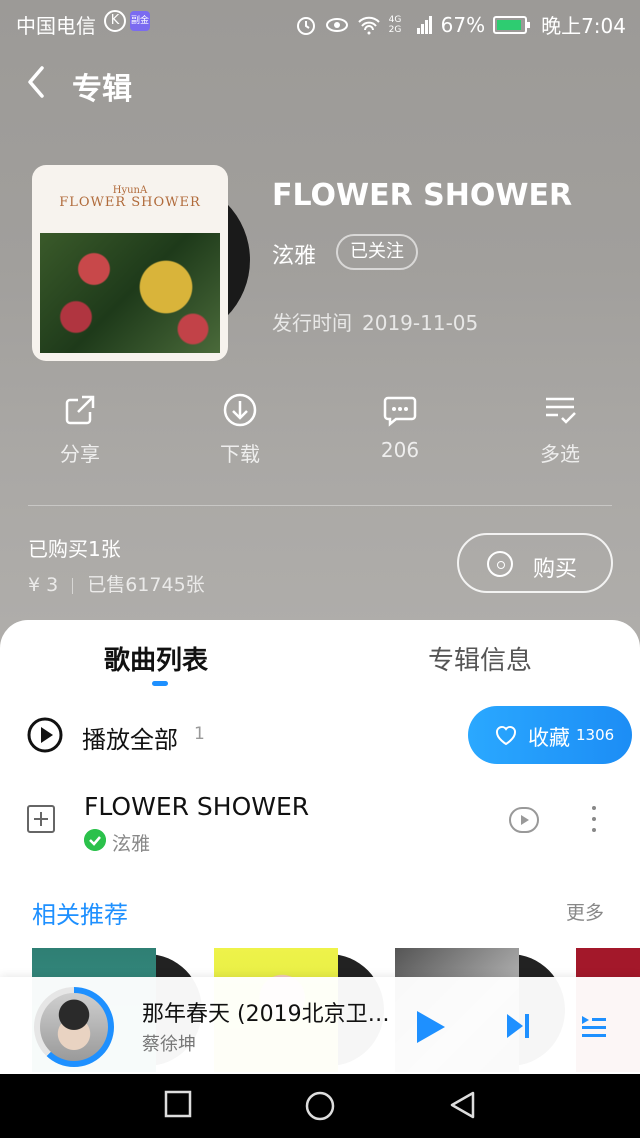 This screenshot has height=1138, width=640. Describe the element at coordinates (518, 1026) in the screenshot. I see `next-track-icon` at that location.